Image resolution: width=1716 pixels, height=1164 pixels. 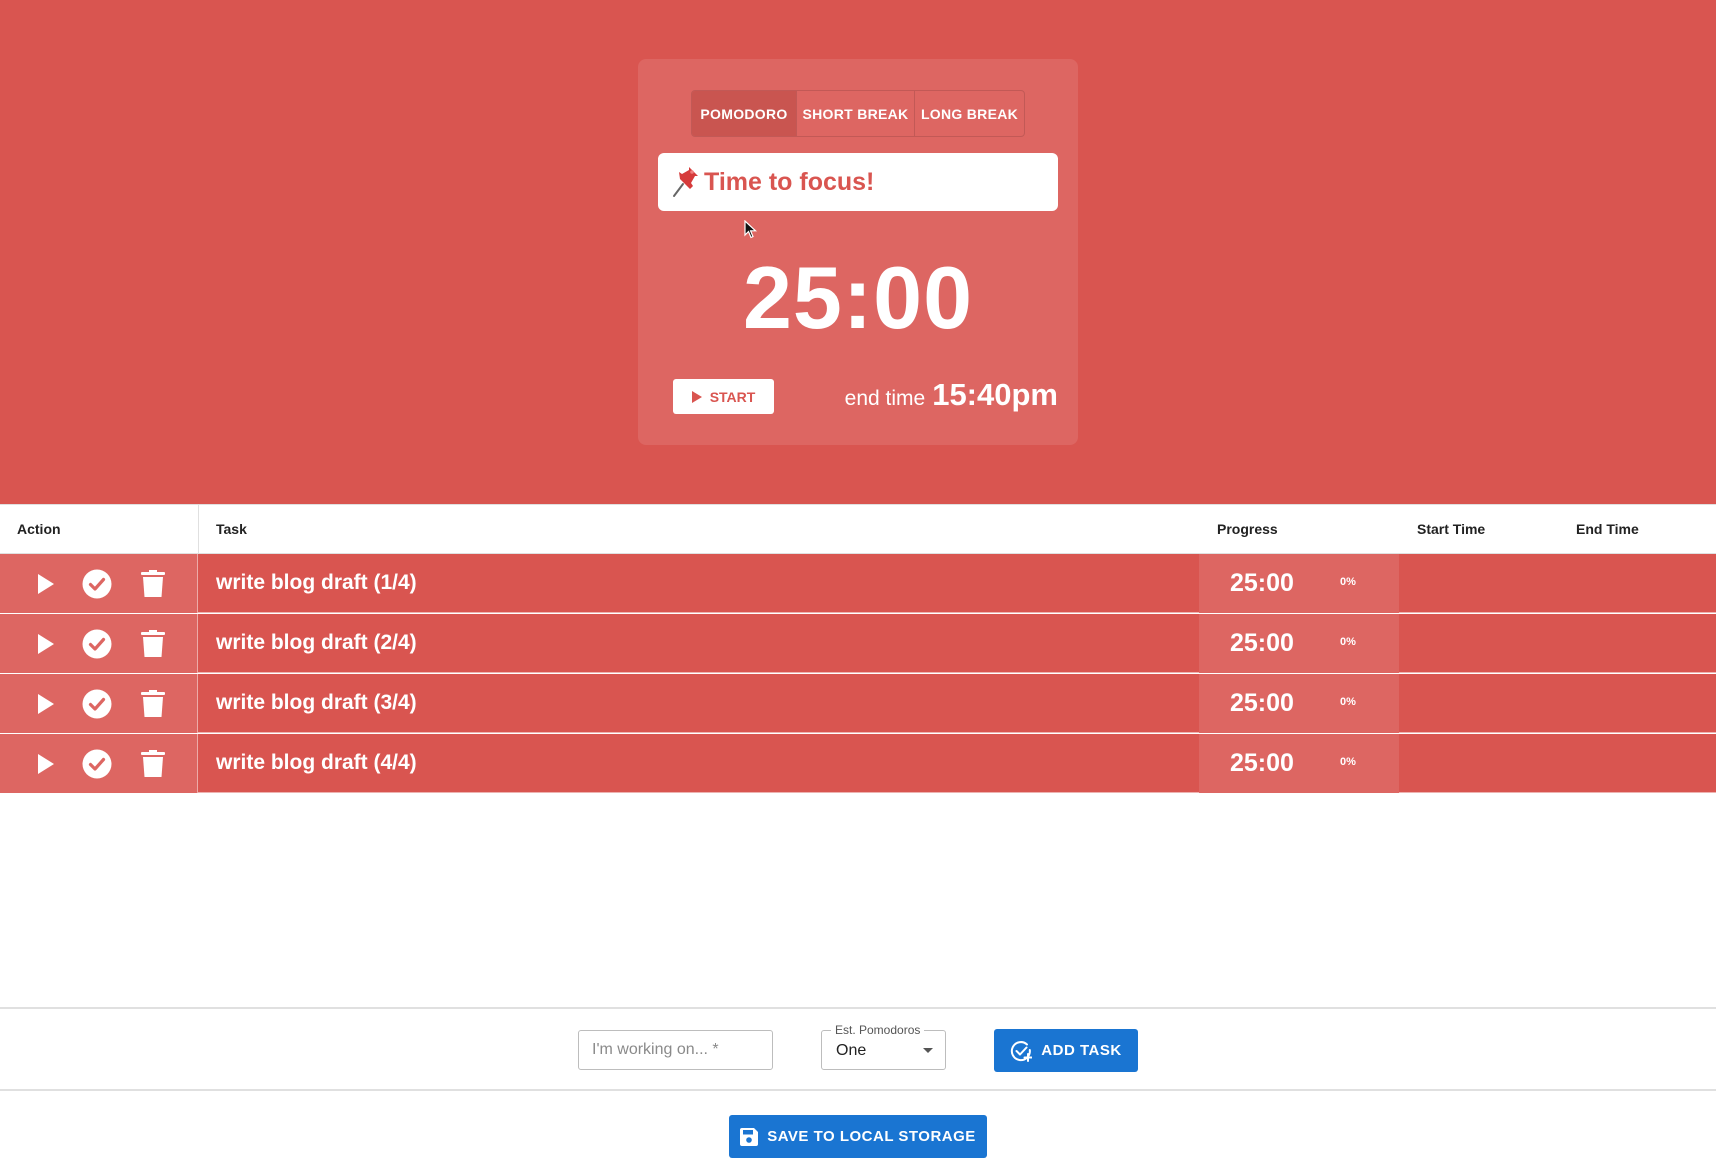 What do you see at coordinates (316, 582) in the screenshot?
I see `task-name: write blog draft (1/4)` at bounding box center [316, 582].